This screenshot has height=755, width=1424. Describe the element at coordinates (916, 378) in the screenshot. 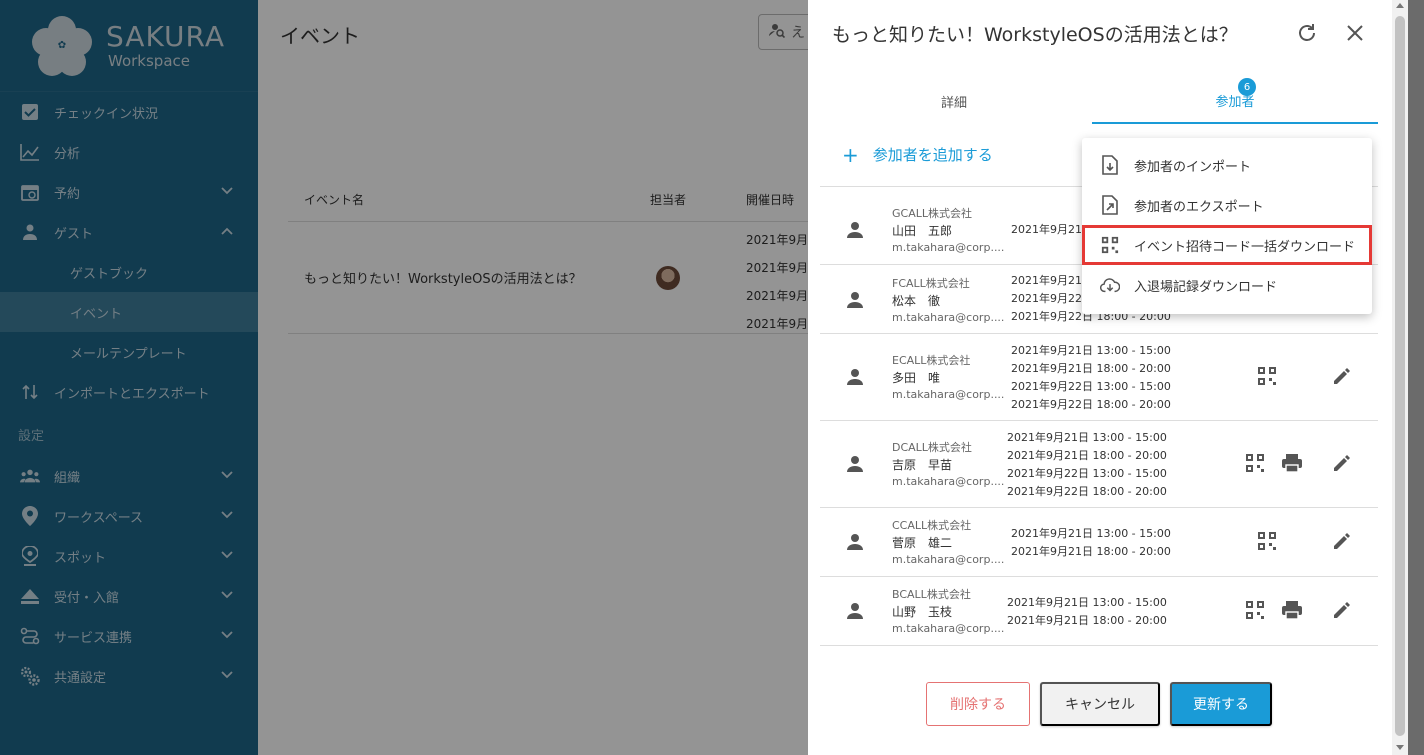

I see `participant-name: 多田 唯` at that location.